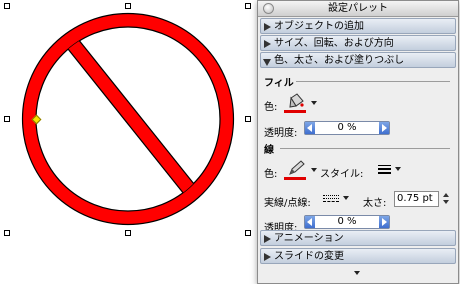 The width and height of the screenshot is (460, 284). I want to click on fill-color-swatch, so click(295, 111).